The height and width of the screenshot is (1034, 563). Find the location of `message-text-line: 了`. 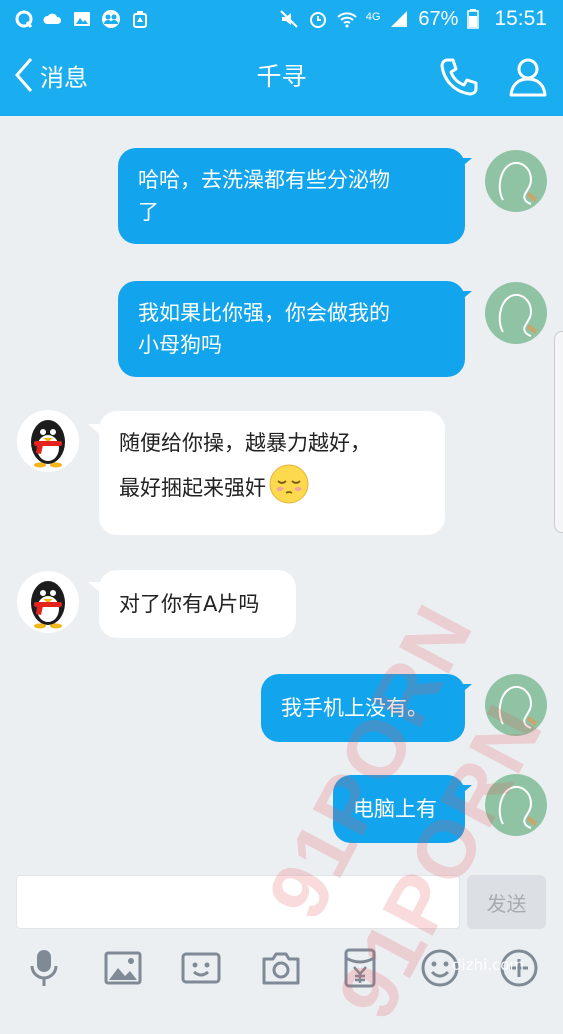

message-text-line: 了 is located at coordinates (148, 212).